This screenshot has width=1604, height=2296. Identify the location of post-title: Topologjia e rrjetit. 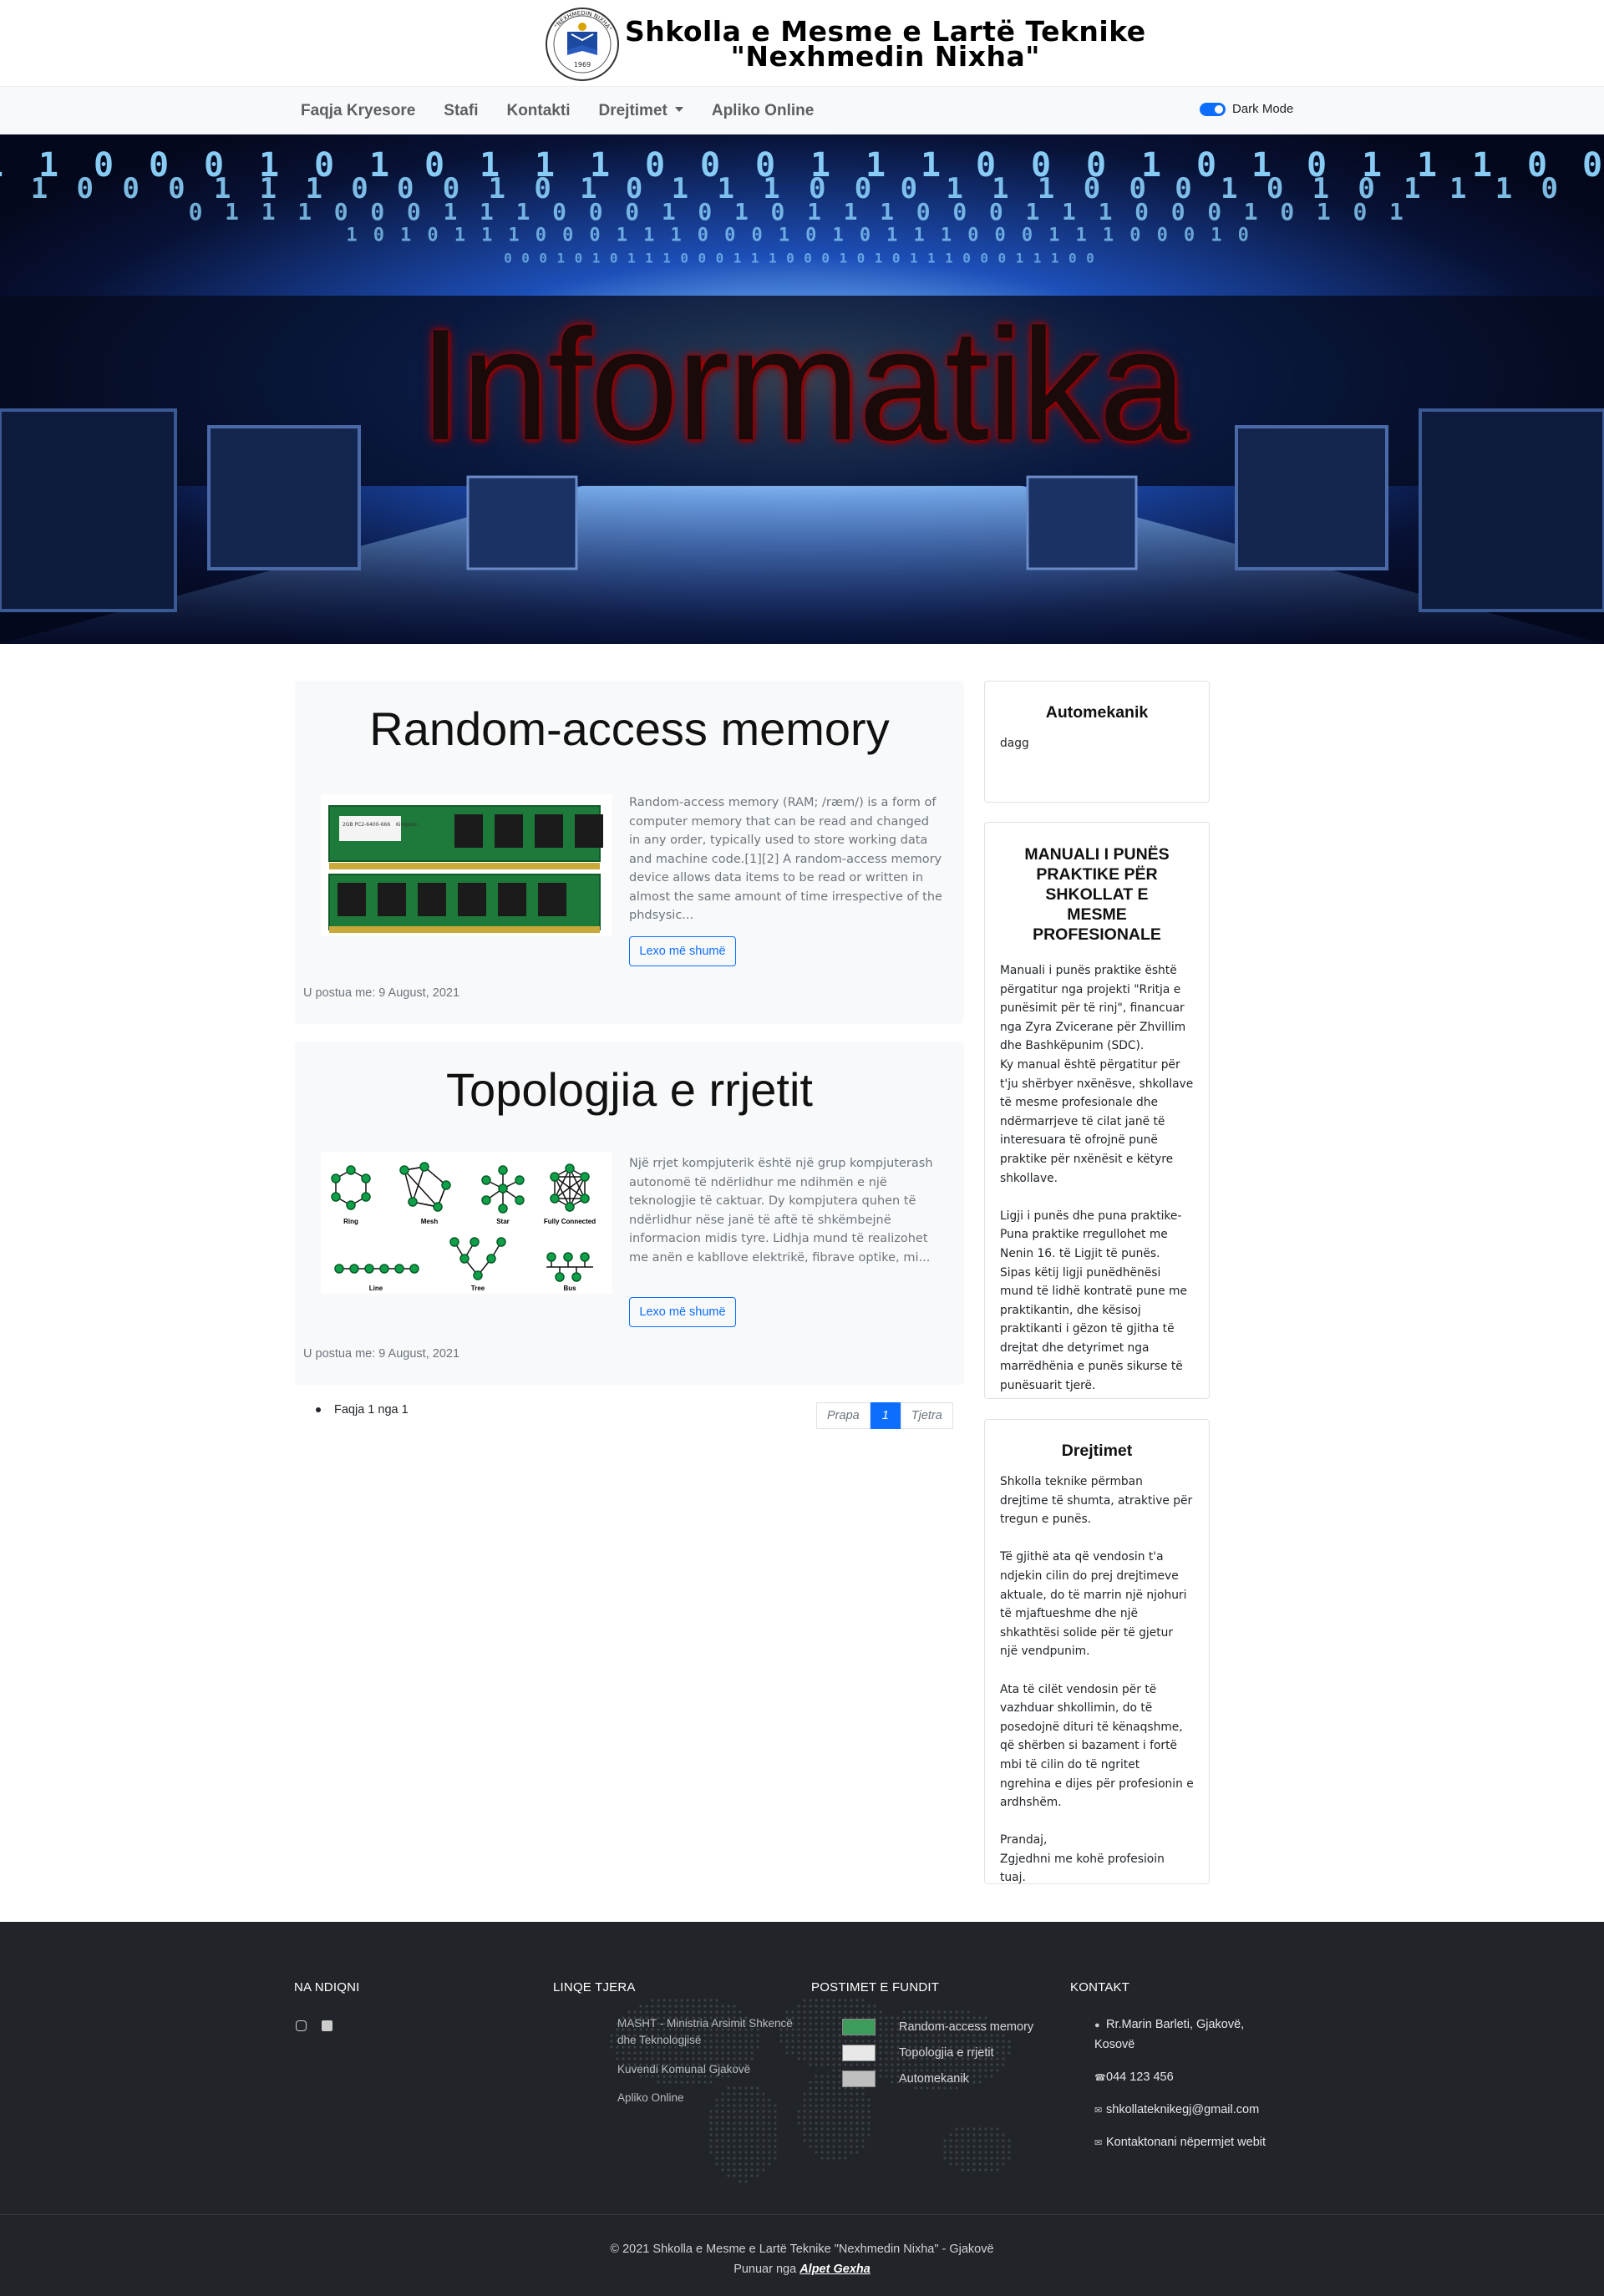
(630, 1089).